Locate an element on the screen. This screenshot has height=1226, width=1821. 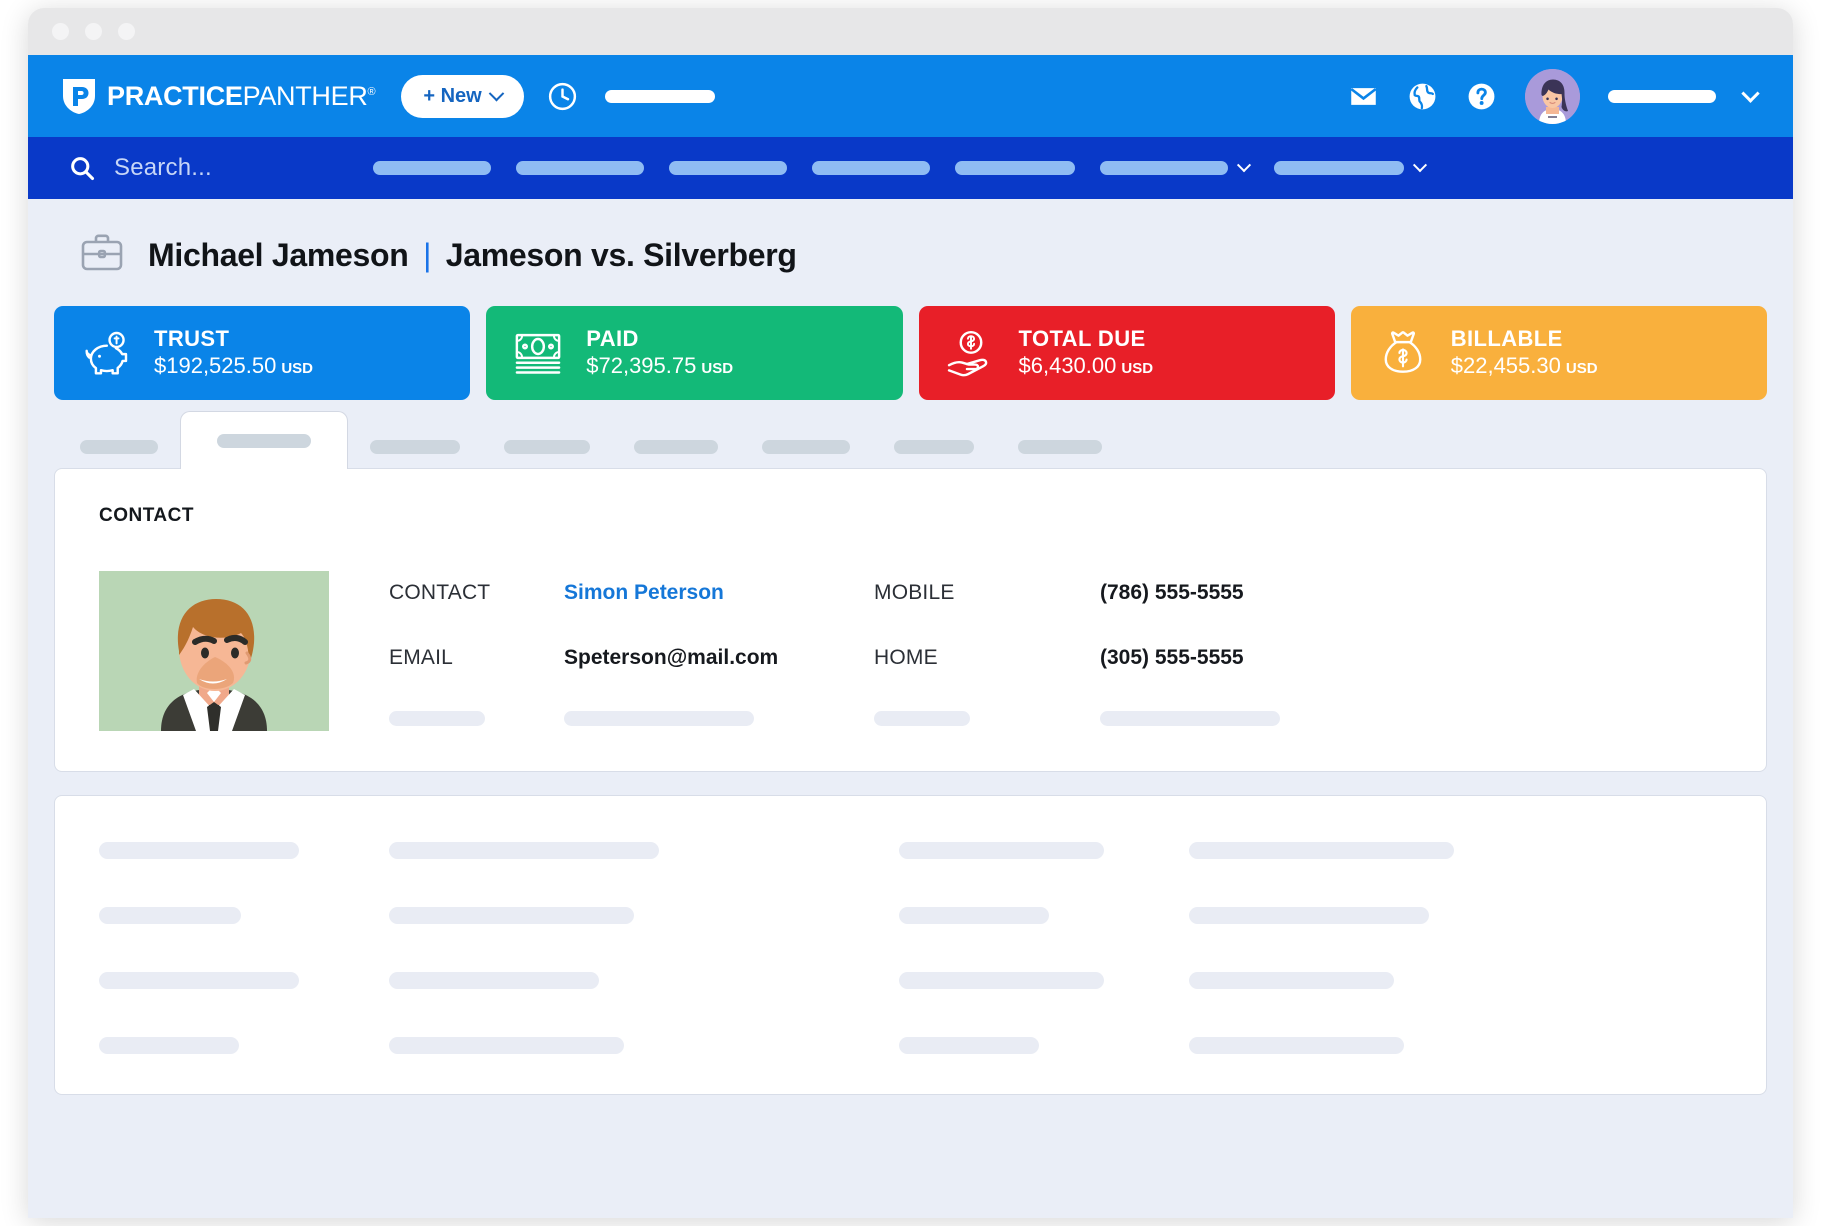
logo-registered-mark: ® is located at coordinates (371, 91).